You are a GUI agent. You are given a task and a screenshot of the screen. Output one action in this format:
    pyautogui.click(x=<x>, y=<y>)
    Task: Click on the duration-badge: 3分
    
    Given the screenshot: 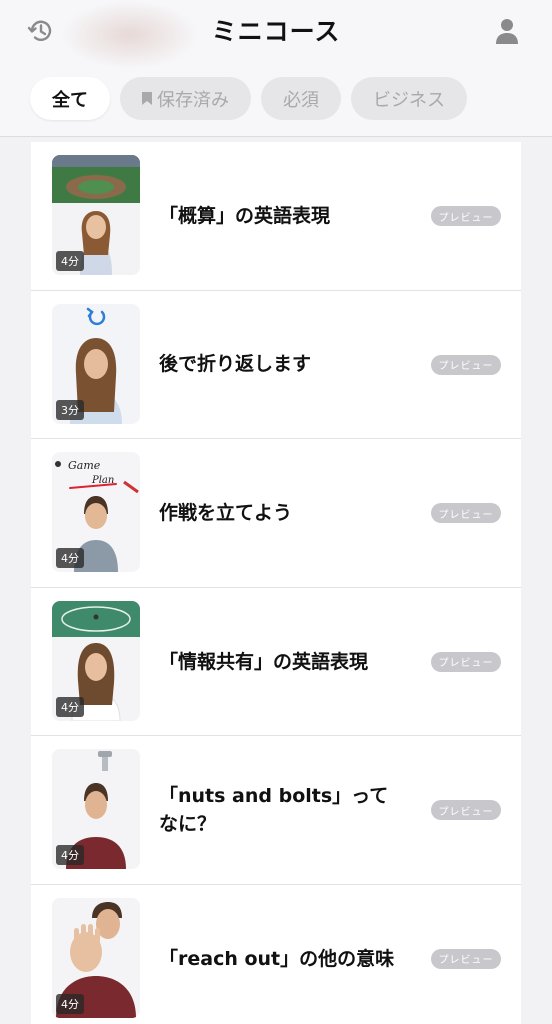 What is the action you would take?
    pyautogui.click(x=70, y=409)
    